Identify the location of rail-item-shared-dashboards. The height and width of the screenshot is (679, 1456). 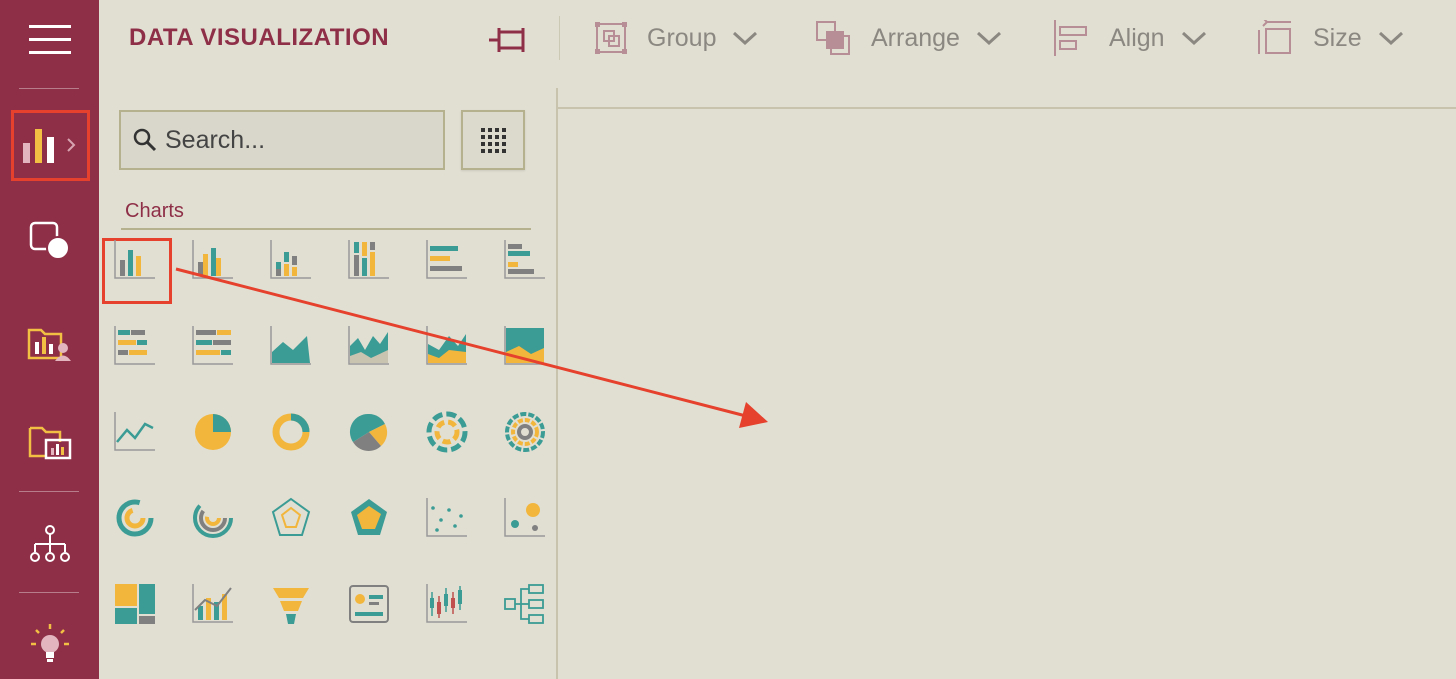
(49, 344).